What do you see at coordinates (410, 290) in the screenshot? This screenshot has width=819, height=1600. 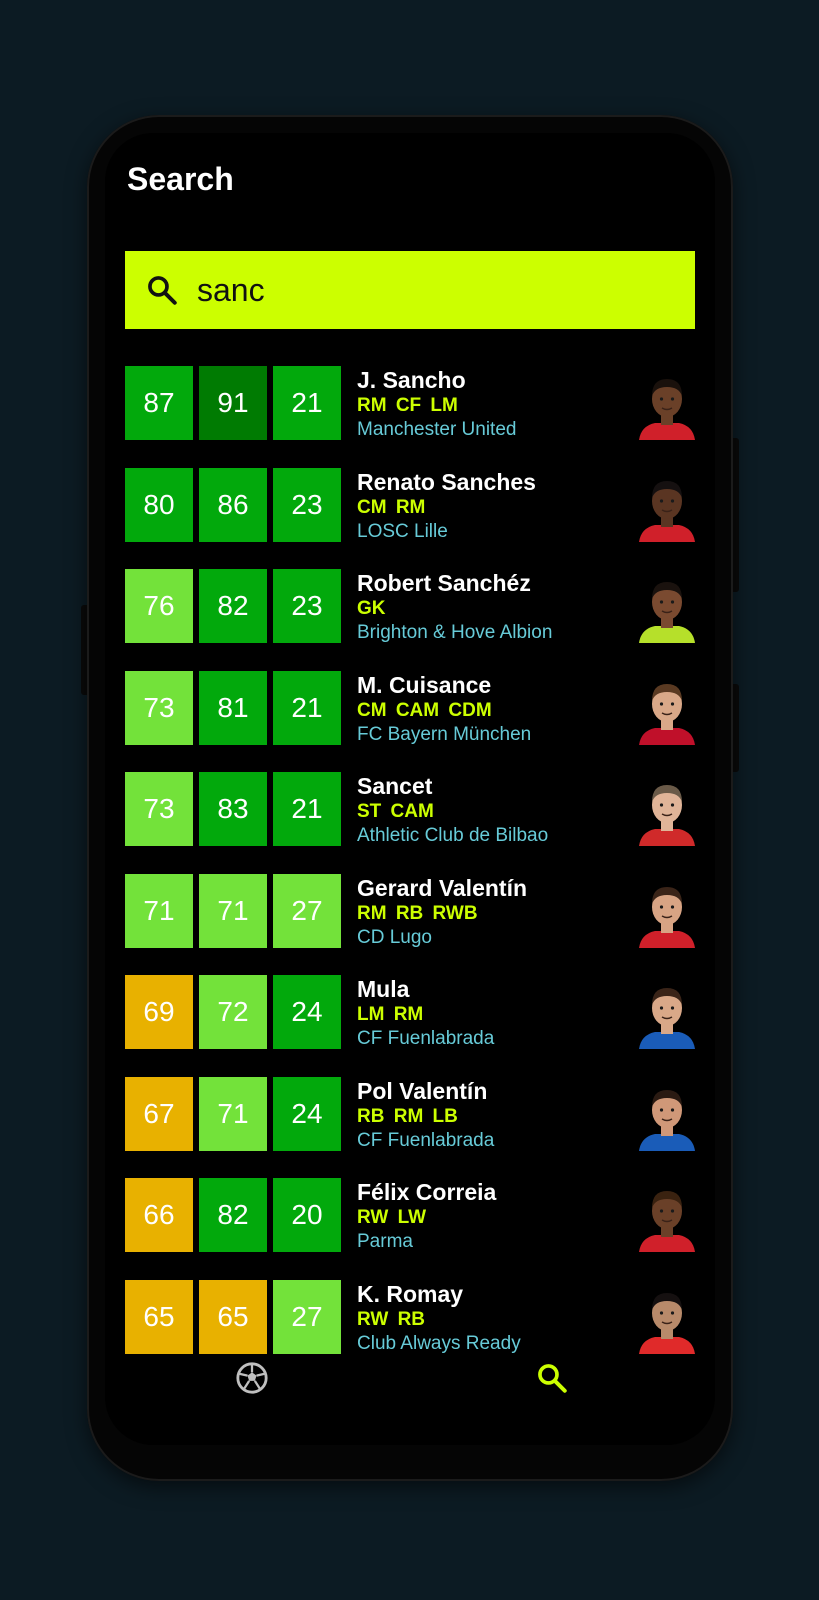 I see `search-bar: sanc` at bounding box center [410, 290].